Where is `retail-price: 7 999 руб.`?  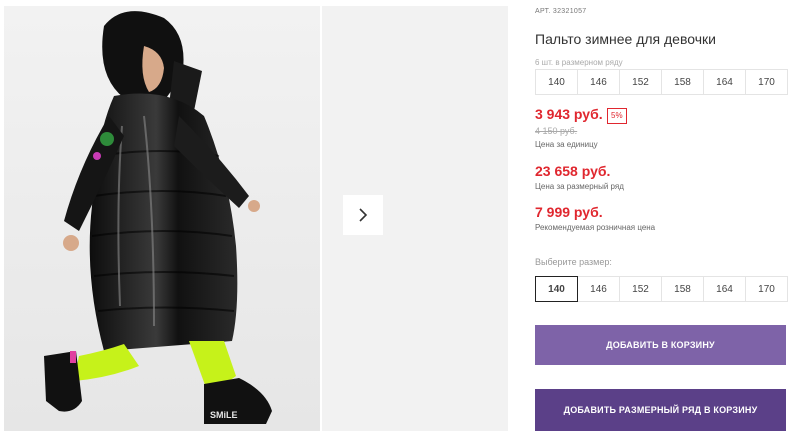 retail-price: 7 999 руб. is located at coordinates (569, 212).